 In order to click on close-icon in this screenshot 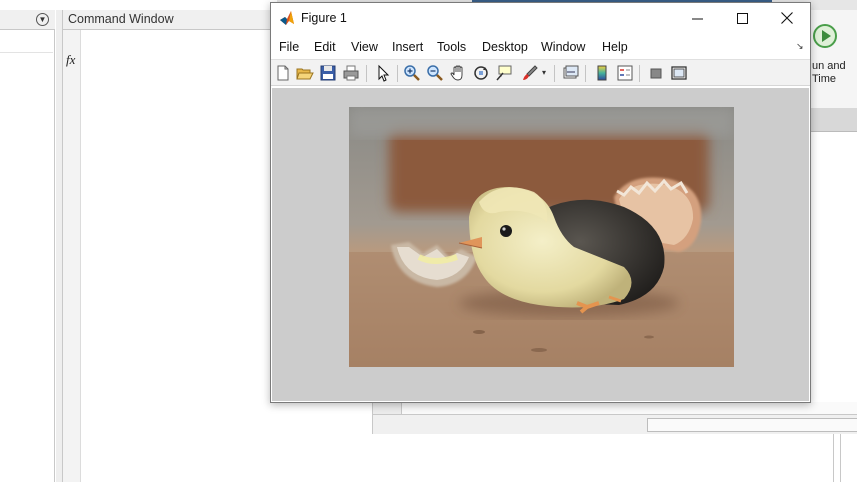, I will do `click(787, 18)`.